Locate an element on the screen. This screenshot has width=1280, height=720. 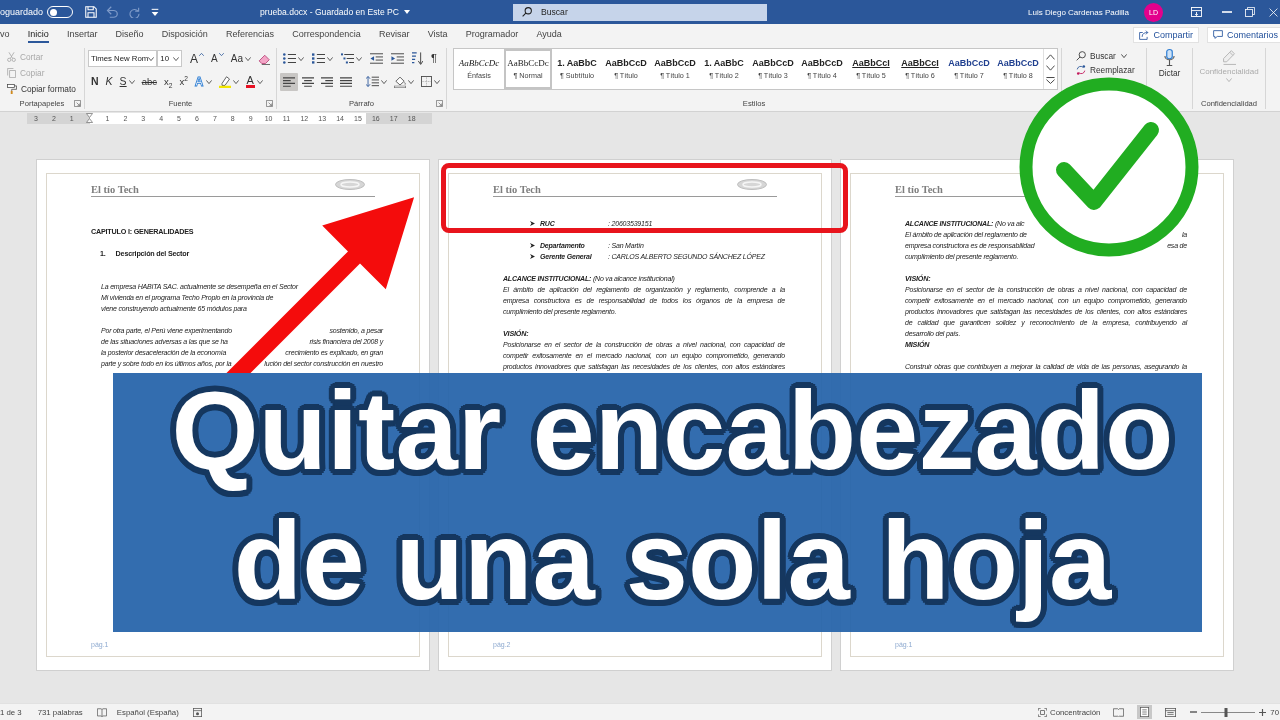
search-field: Buscar is located at coordinates (640, 12).